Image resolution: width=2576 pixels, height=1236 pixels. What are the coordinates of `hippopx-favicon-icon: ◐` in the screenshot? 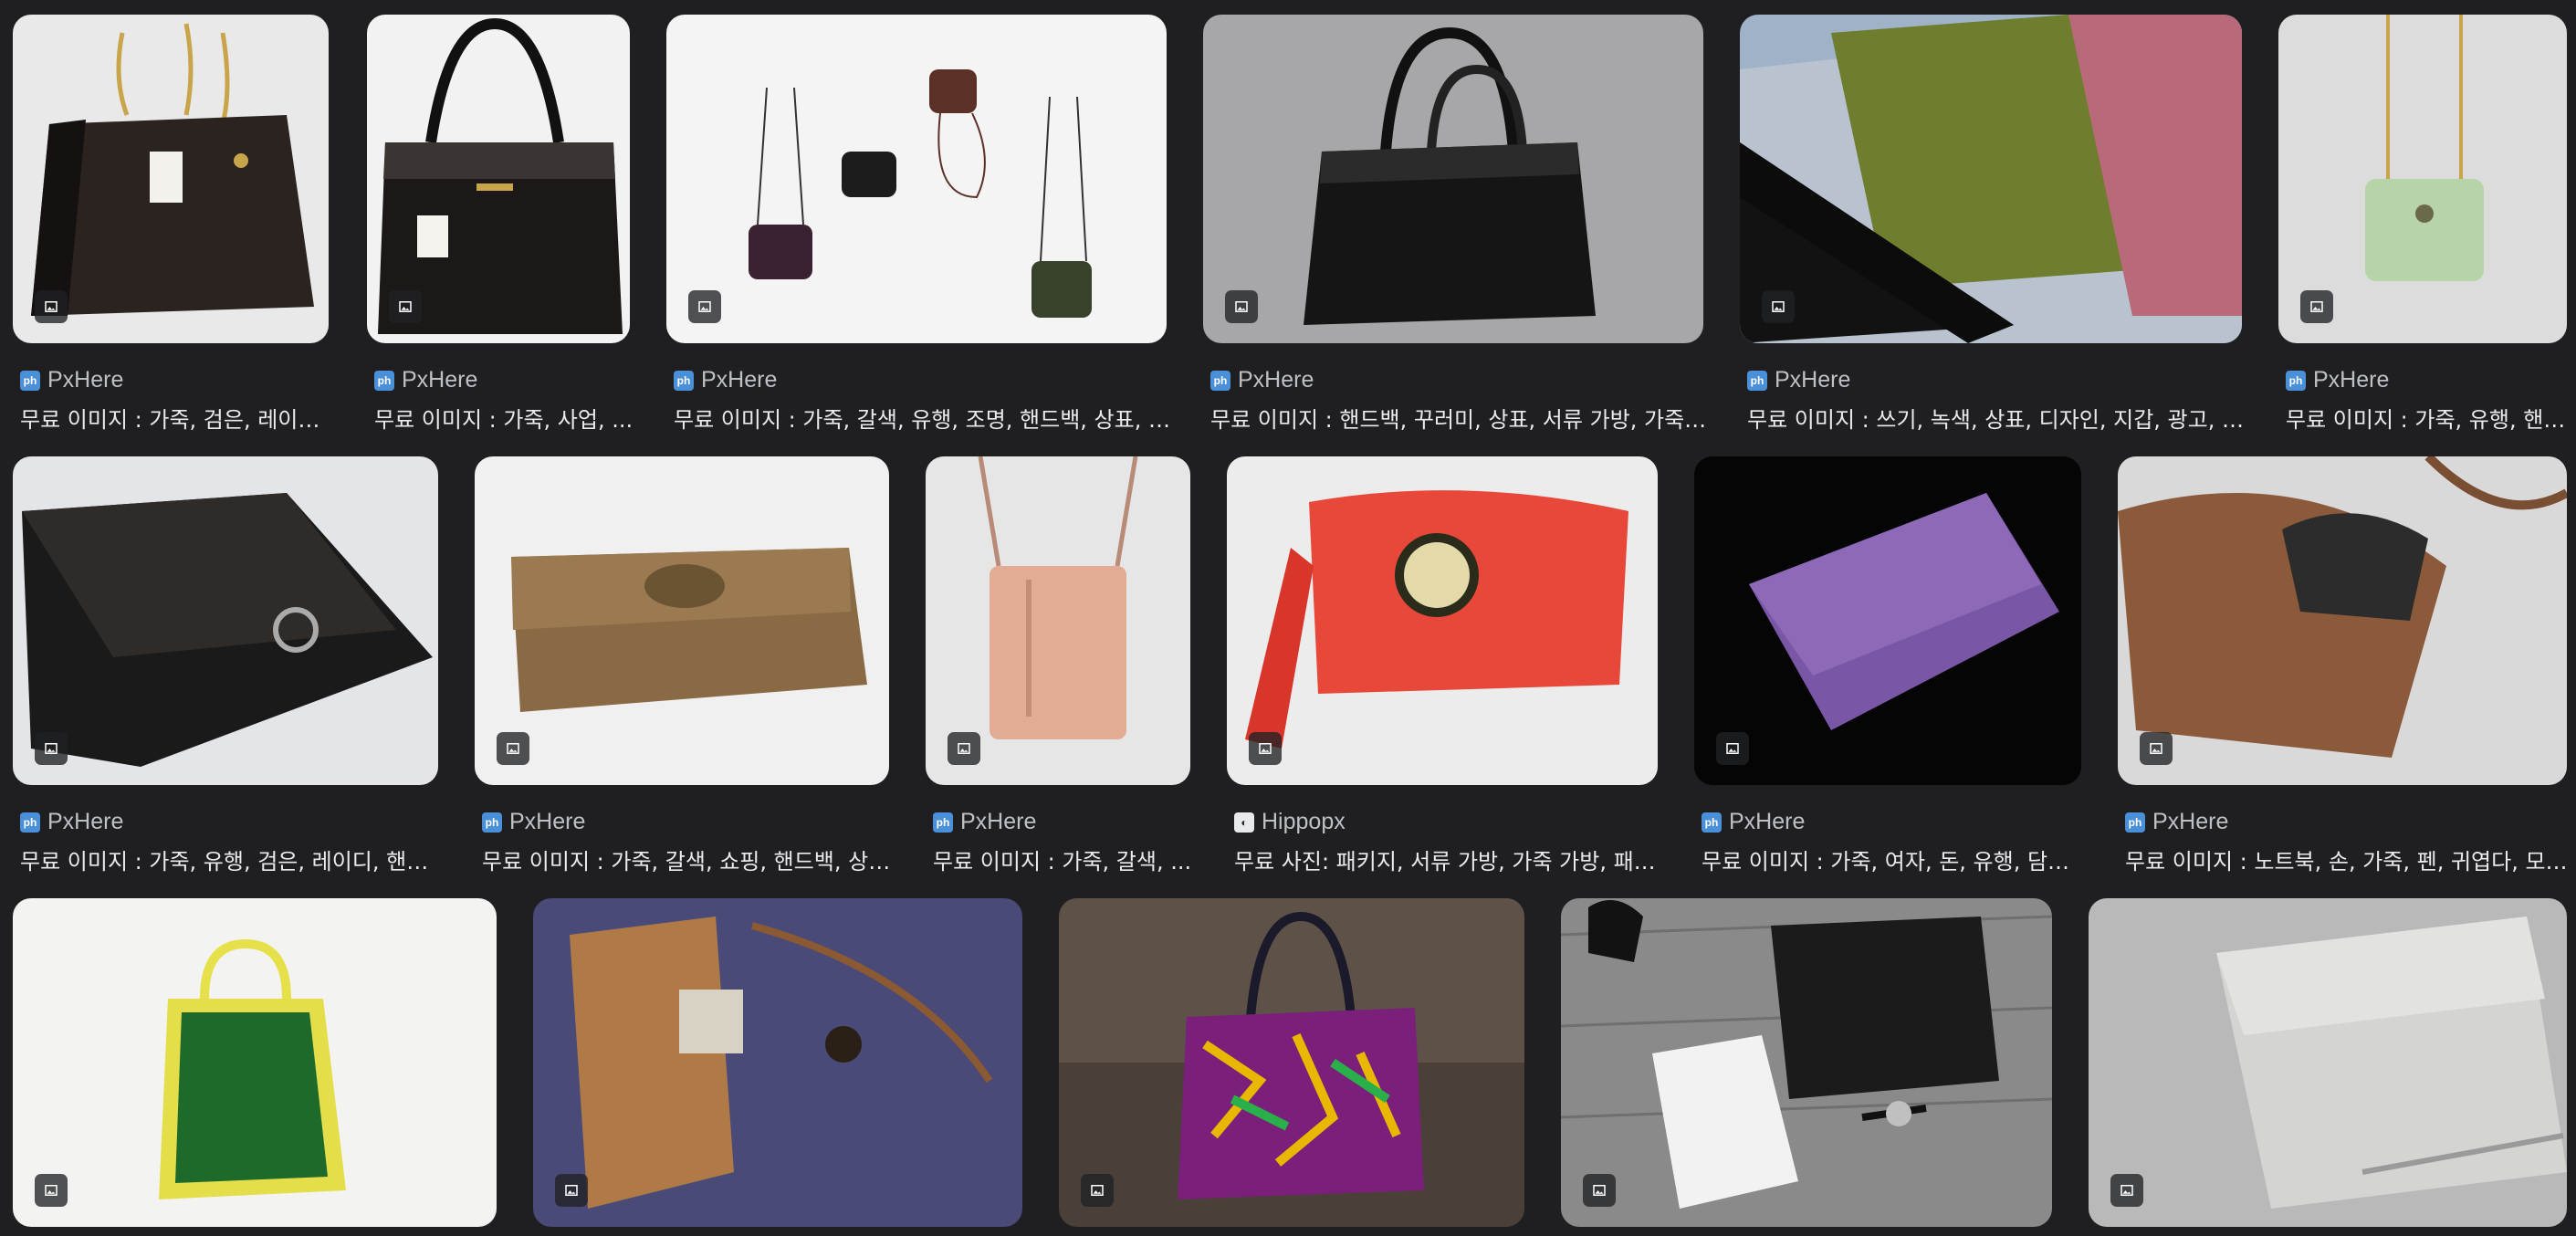 It's located at (1244, 822).